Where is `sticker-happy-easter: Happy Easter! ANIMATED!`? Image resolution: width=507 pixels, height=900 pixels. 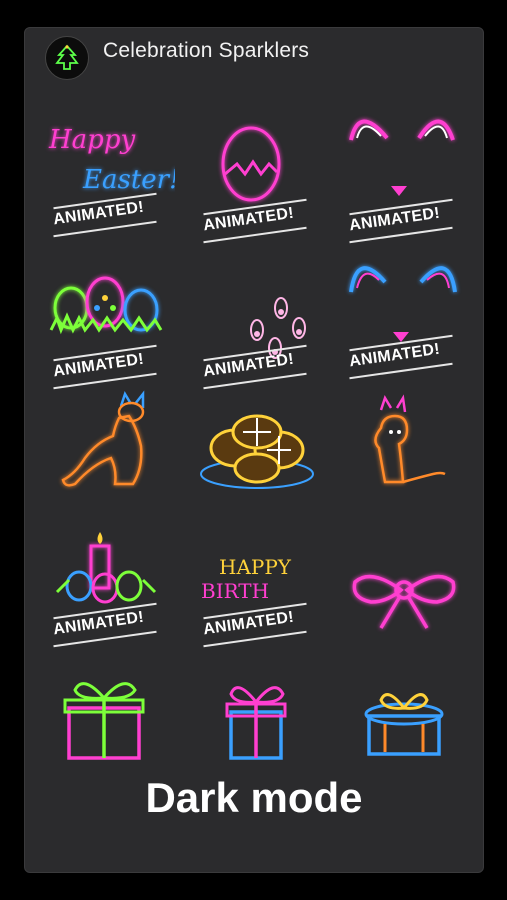
sticker-happy-easter: Happy Easter! ANIMATED! is located at coordinates (110, 177).